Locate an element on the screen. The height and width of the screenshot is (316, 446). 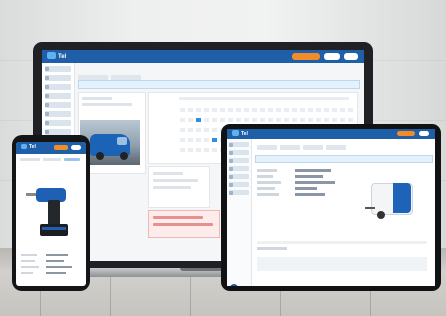
menu-icon is located at coordinates (76, 147).